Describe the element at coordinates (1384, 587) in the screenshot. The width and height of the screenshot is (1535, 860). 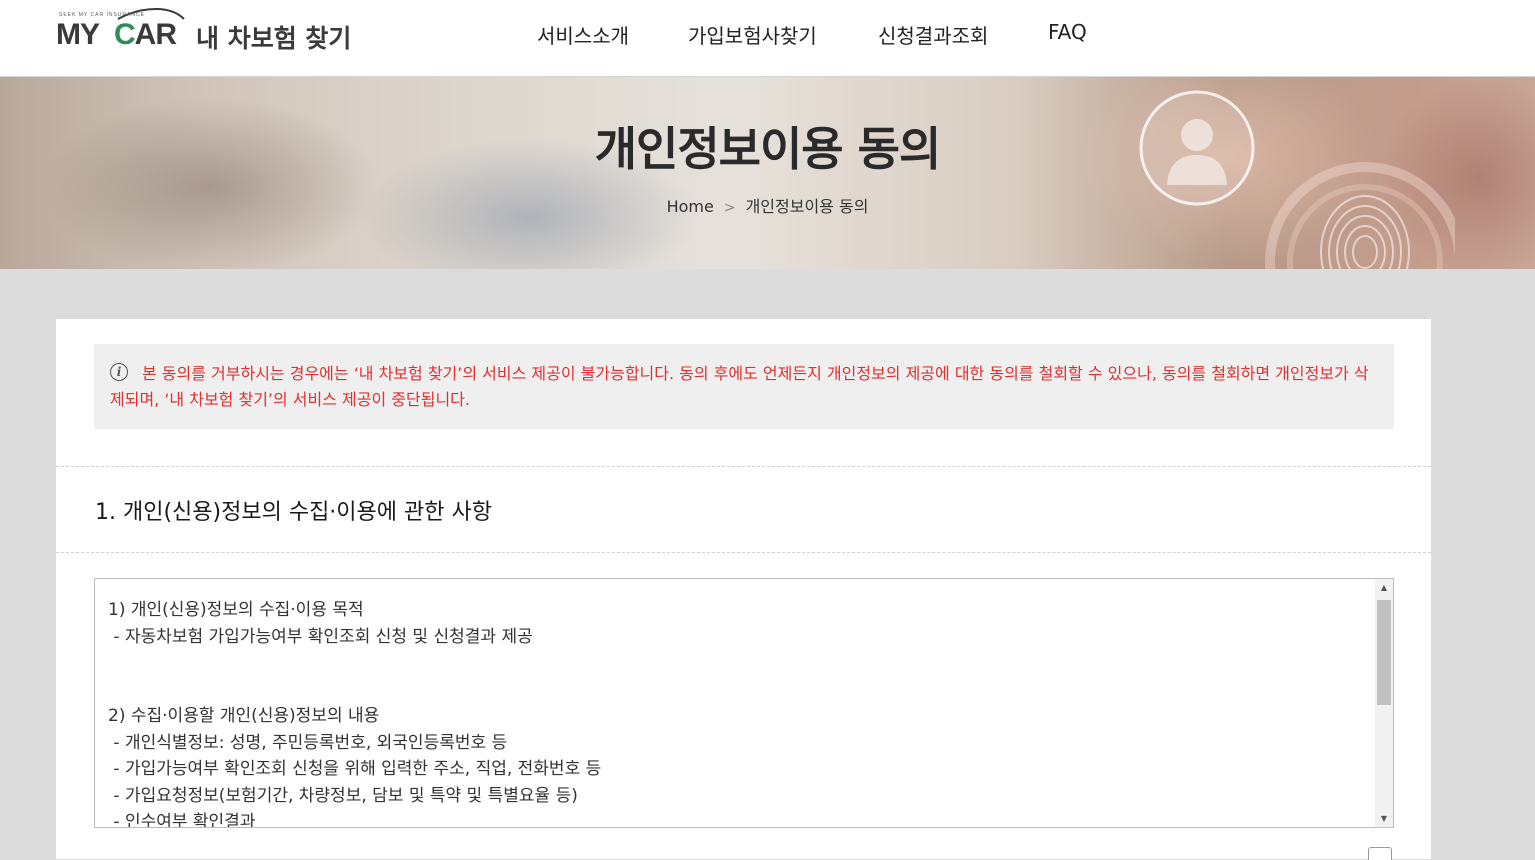
I see `scroll-up-arrow-icon: ▲` at that location.